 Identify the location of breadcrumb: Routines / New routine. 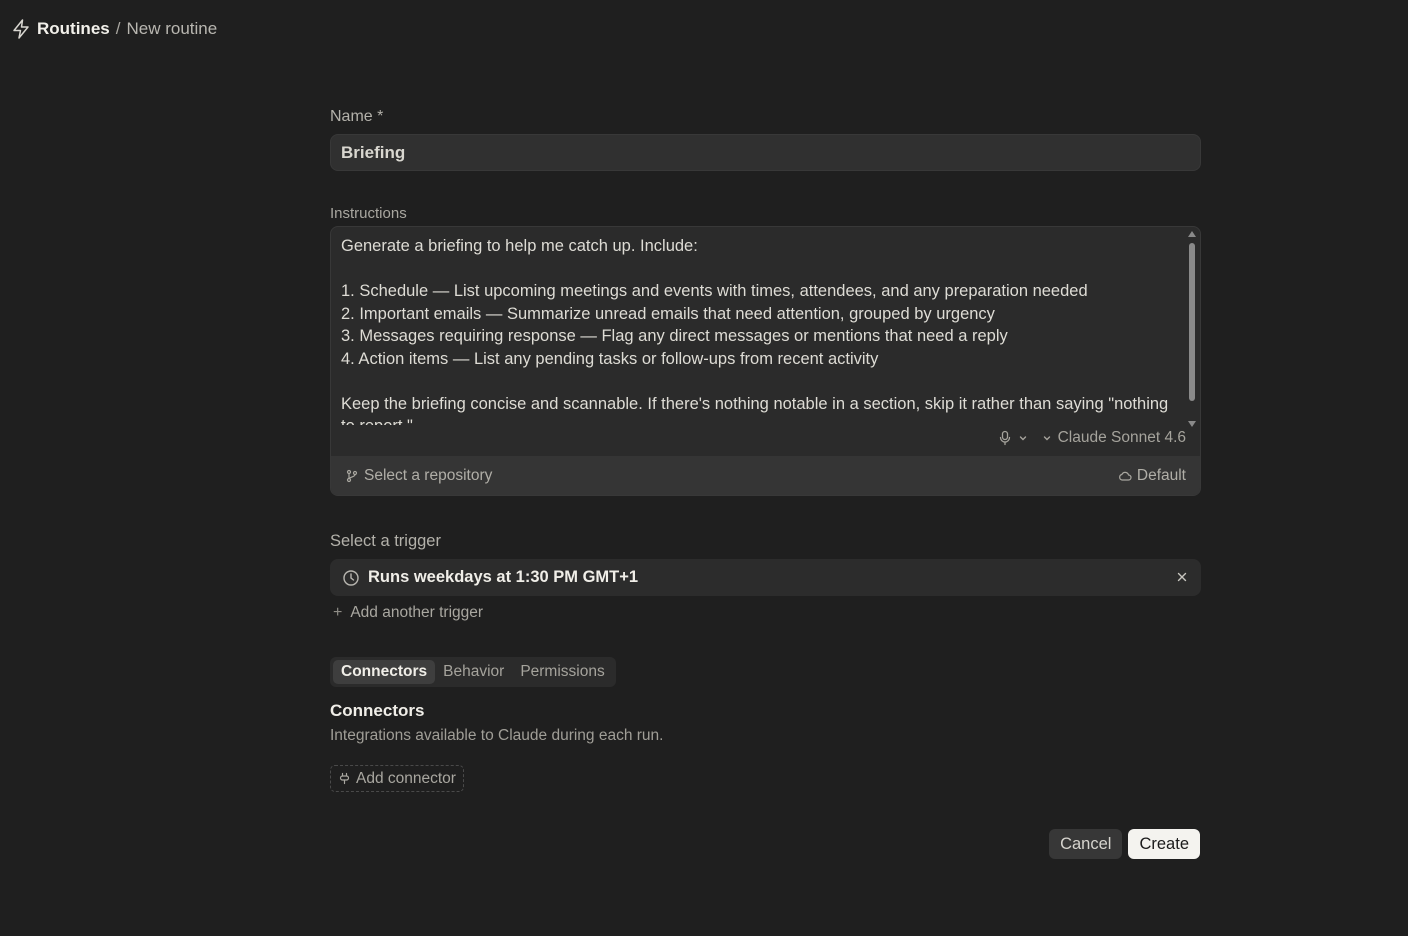
(114, 29).